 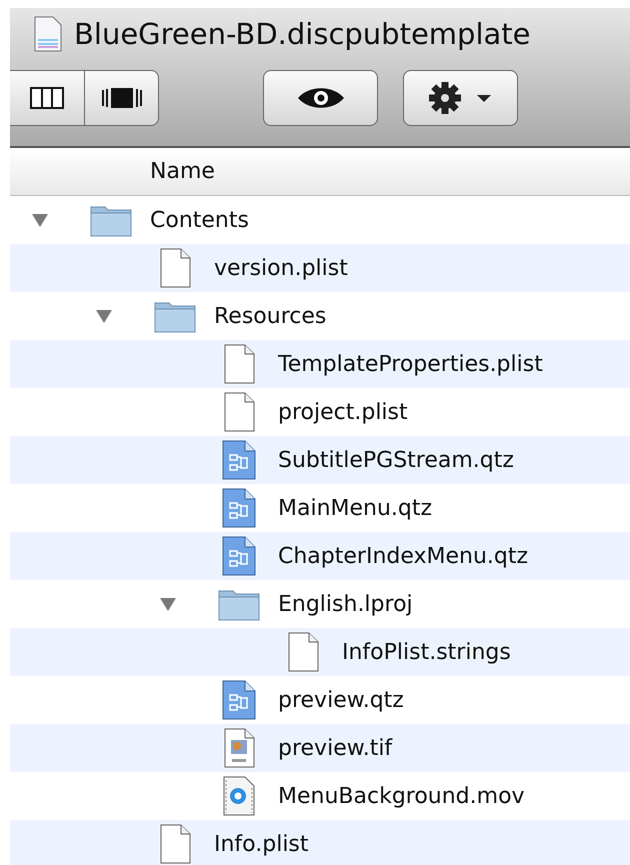 I want to click on movie-file-icon, so click(x=239, y=796).